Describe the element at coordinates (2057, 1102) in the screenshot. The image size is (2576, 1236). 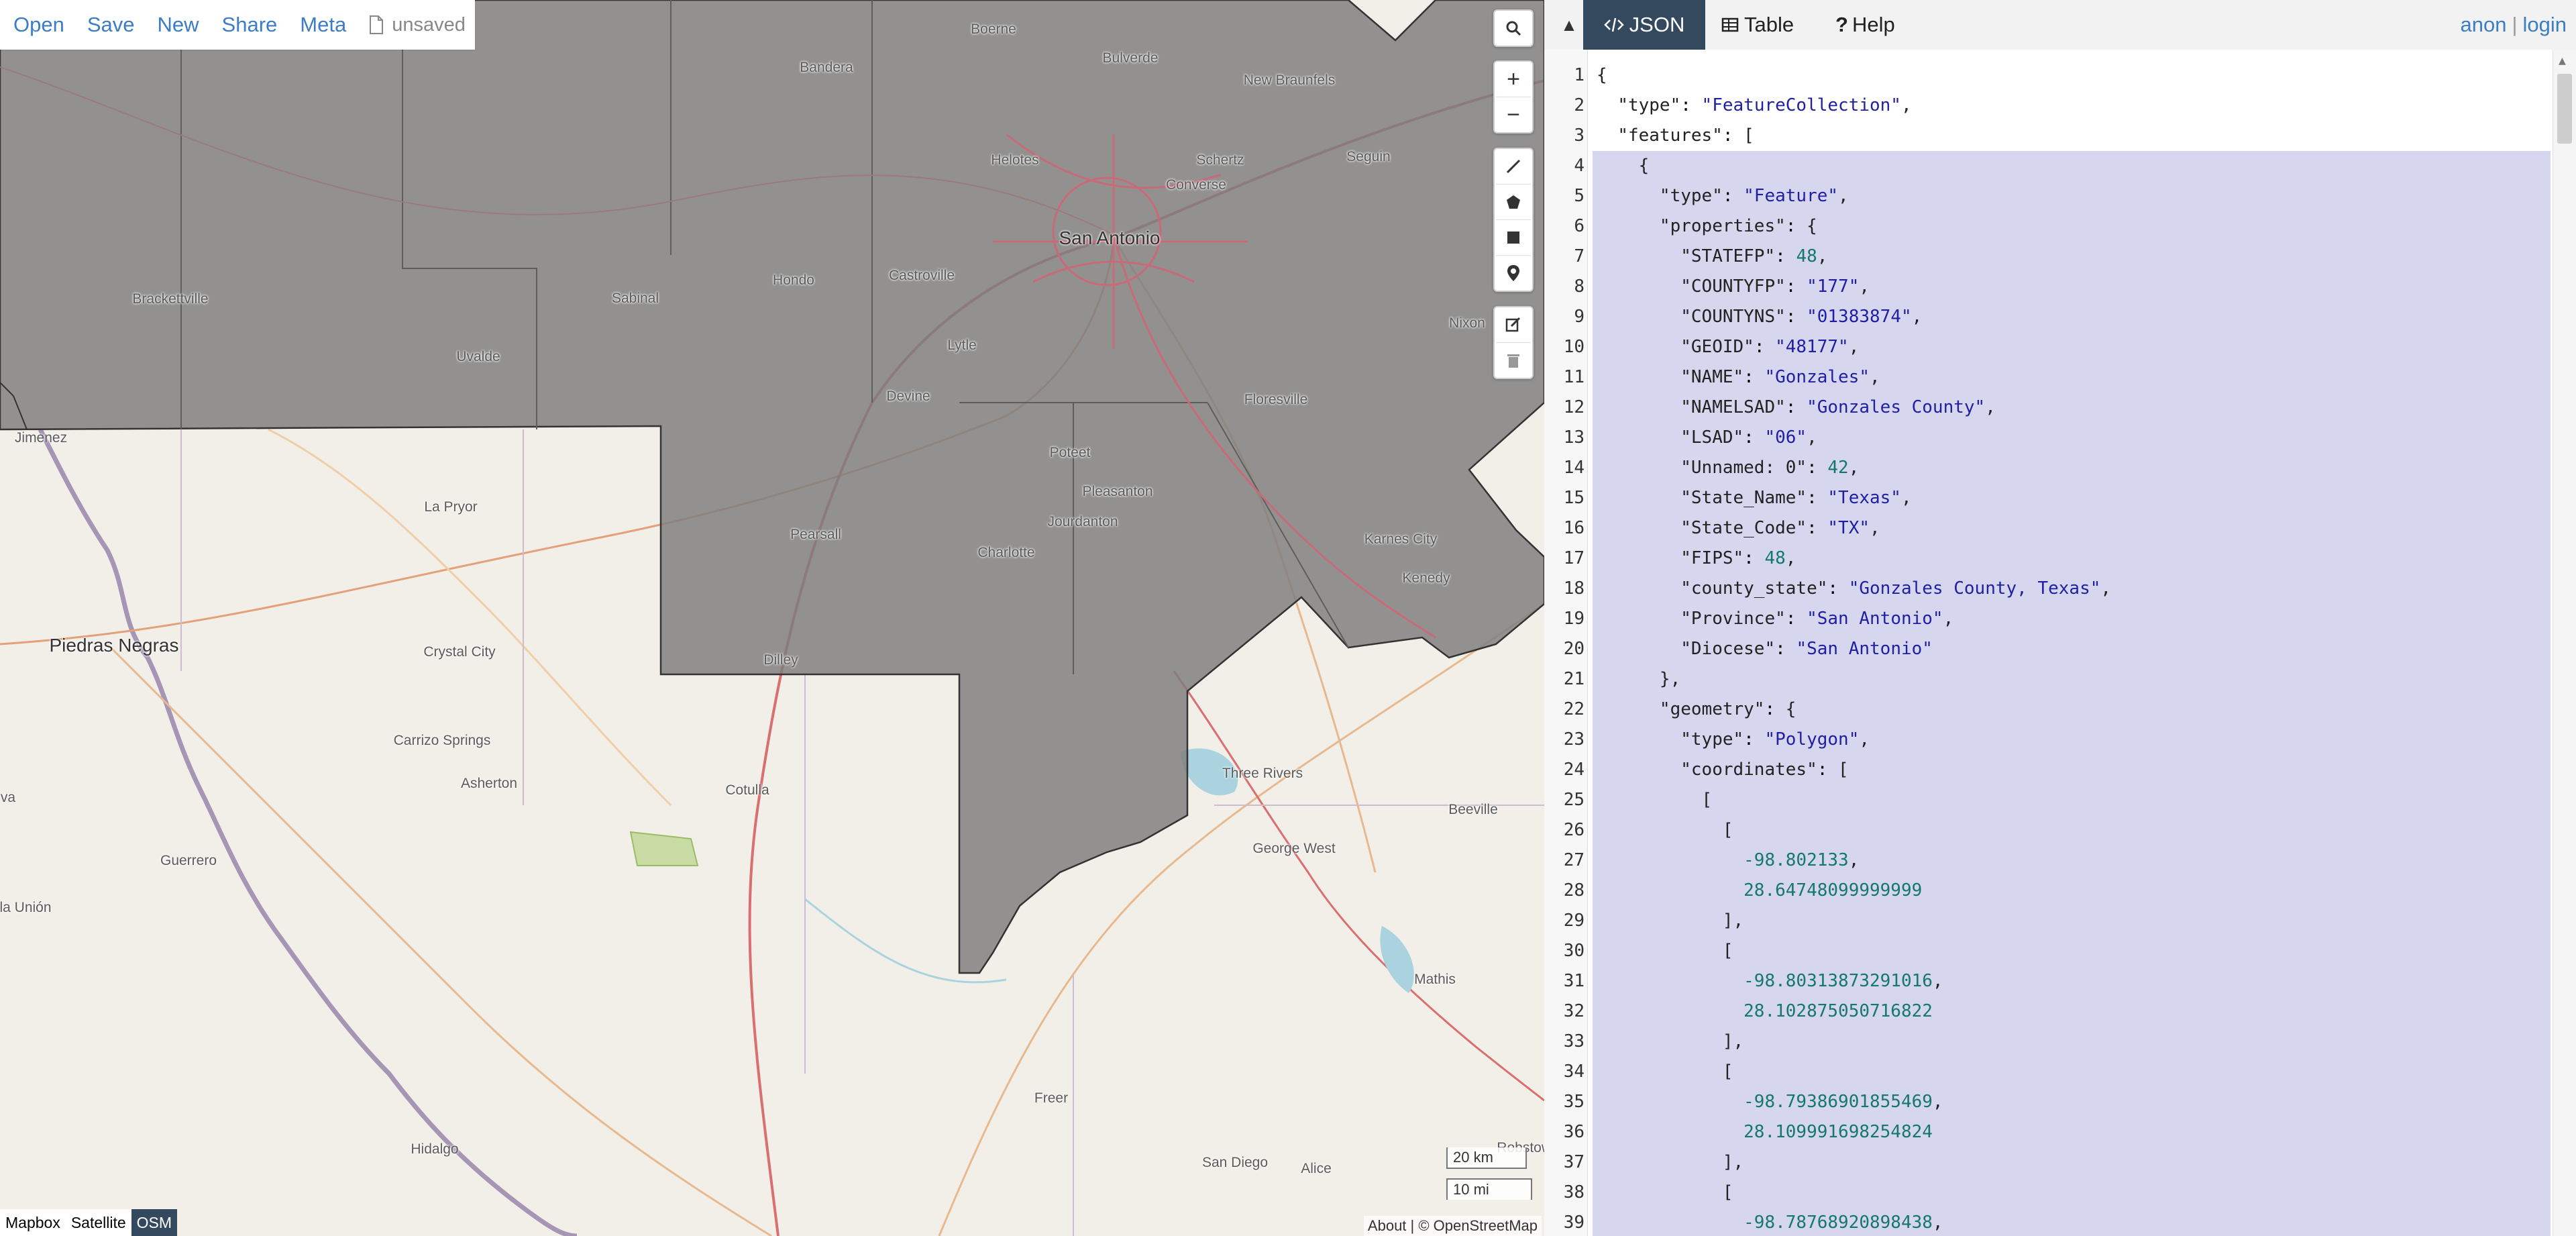
I see `code-line: 35 -98.79386901855469,` at that location.